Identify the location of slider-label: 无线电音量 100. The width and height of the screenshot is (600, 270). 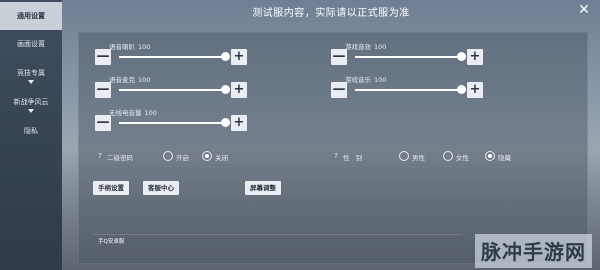
(133, 112).